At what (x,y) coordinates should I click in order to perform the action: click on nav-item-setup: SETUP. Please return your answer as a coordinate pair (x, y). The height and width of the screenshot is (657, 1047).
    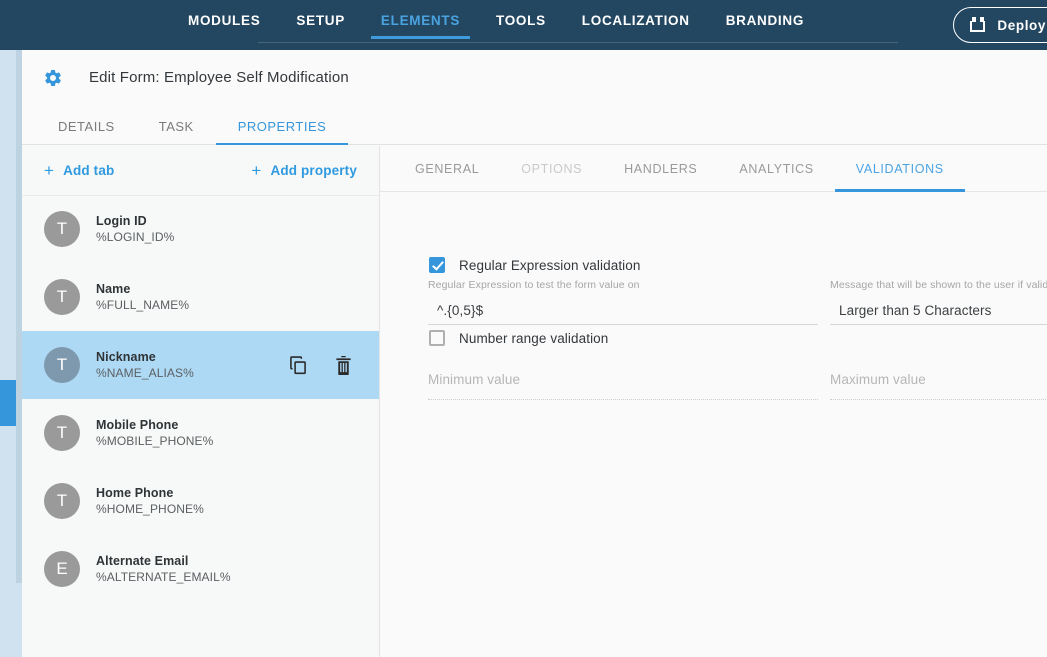
    Looking at the image, I should click on (320, 18).